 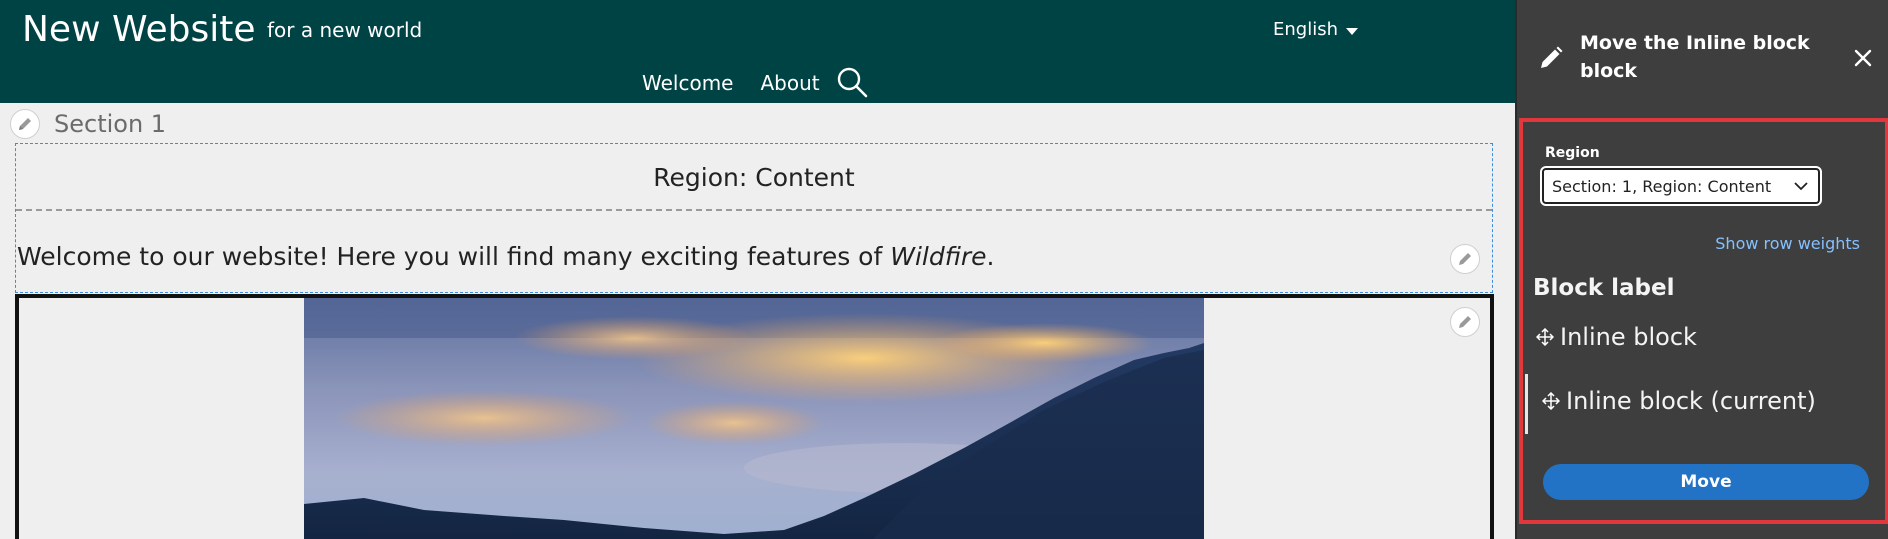 What do you see at coordinates (1526, 404) in the screenshot?
I see `current-block-indicator` at bounding box center [1526, 404].